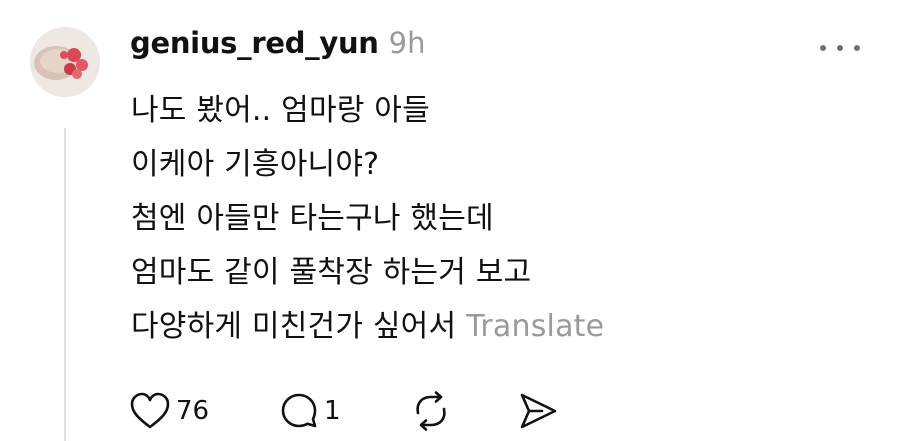 Image resolution: width=900 pixels, height=441 pixels. Describe the element at coordinates (280, 110) in the screenshot. I see `post-line: 나도 봤어.. 엄마랑 아들` at that location.